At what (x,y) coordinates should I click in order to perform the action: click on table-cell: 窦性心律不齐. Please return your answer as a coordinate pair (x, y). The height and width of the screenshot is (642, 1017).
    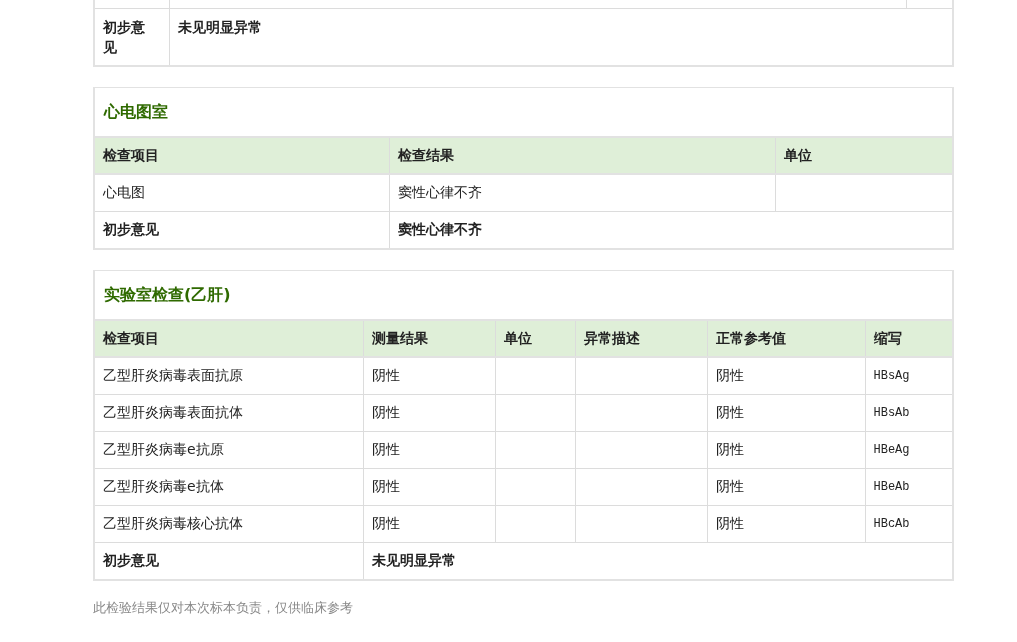
    Looking at the image, I should click on (582, 192).